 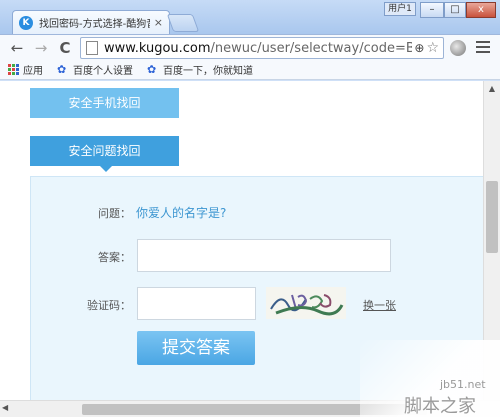 What do you see at coordinates (17, 48) in the screenshot?
I see `back-button: ←` at bounding box center [17, 48].